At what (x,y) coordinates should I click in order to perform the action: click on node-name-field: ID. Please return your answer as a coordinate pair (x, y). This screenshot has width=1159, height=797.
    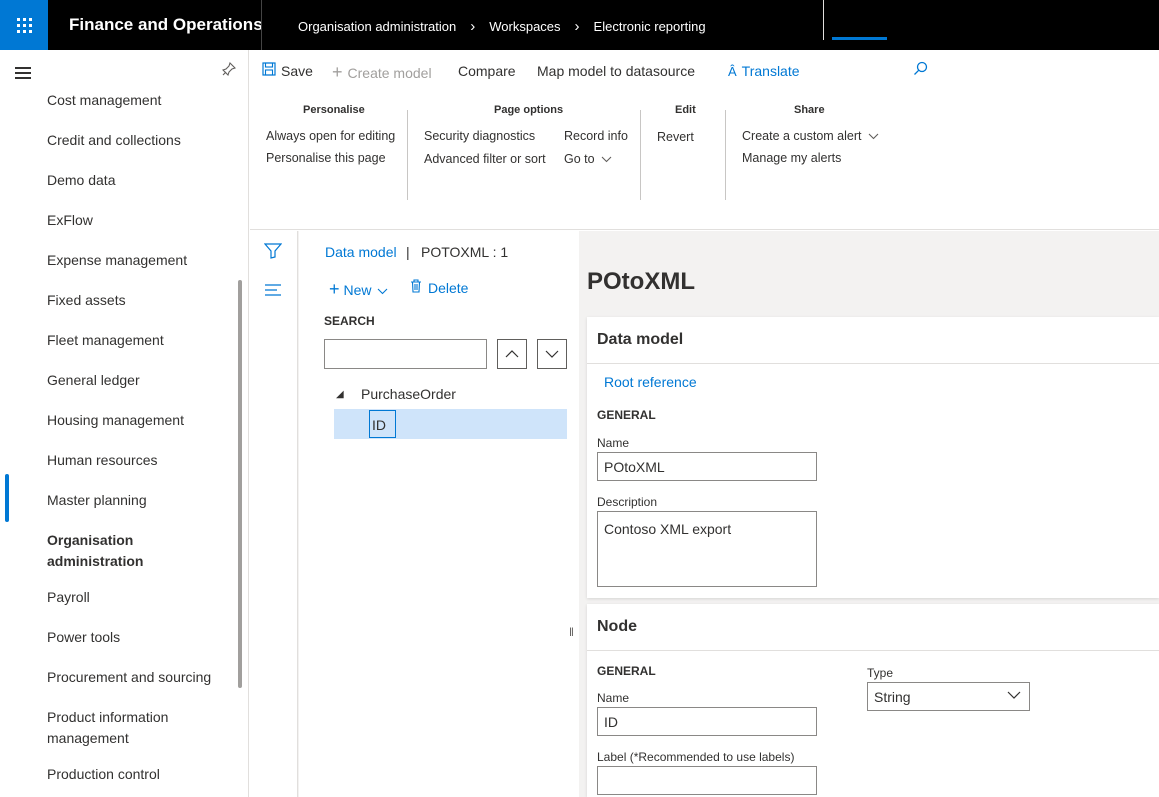
    Looking at the image, I should click on (707, 721).